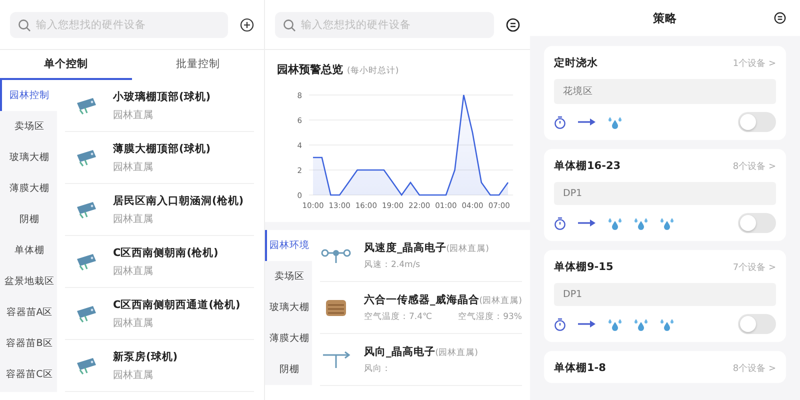  I want to click on wind-speed-icon, so click(336, 256).